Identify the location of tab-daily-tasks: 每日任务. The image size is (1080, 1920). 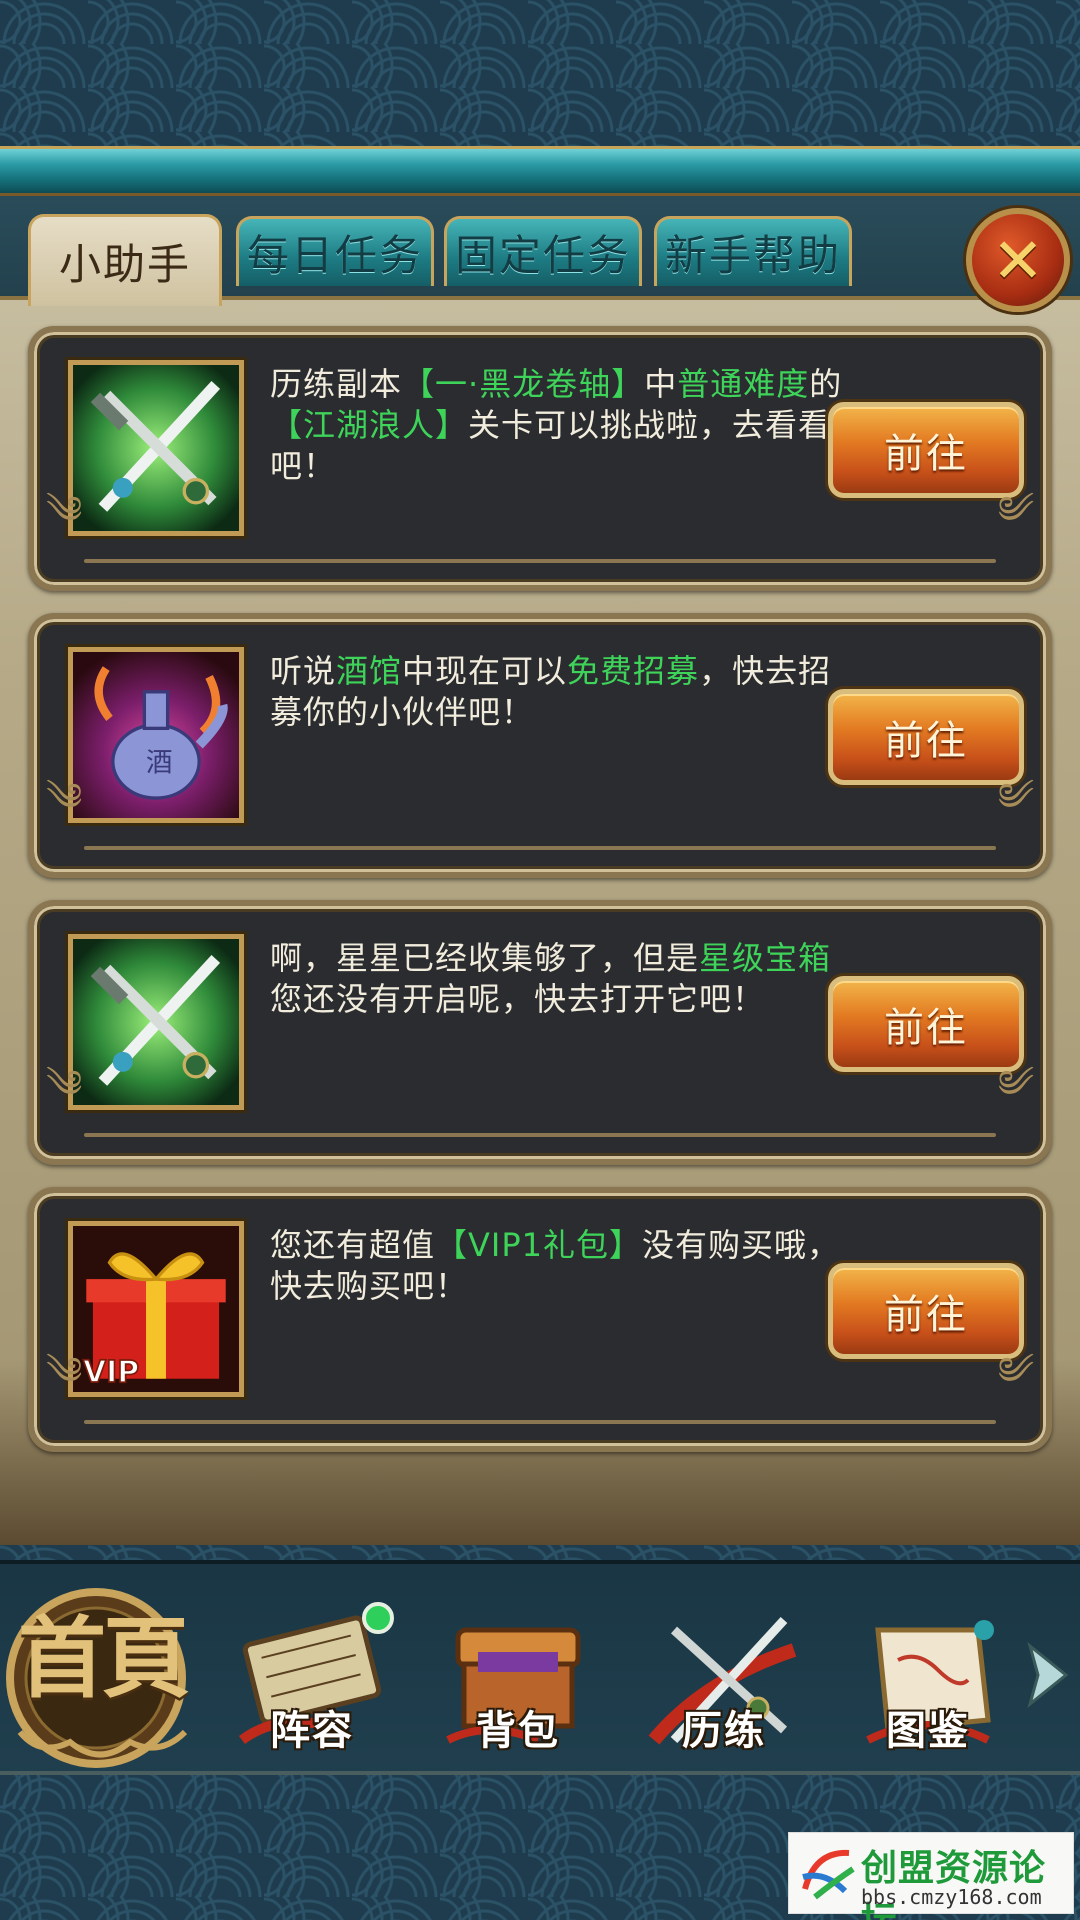
(335, 251).